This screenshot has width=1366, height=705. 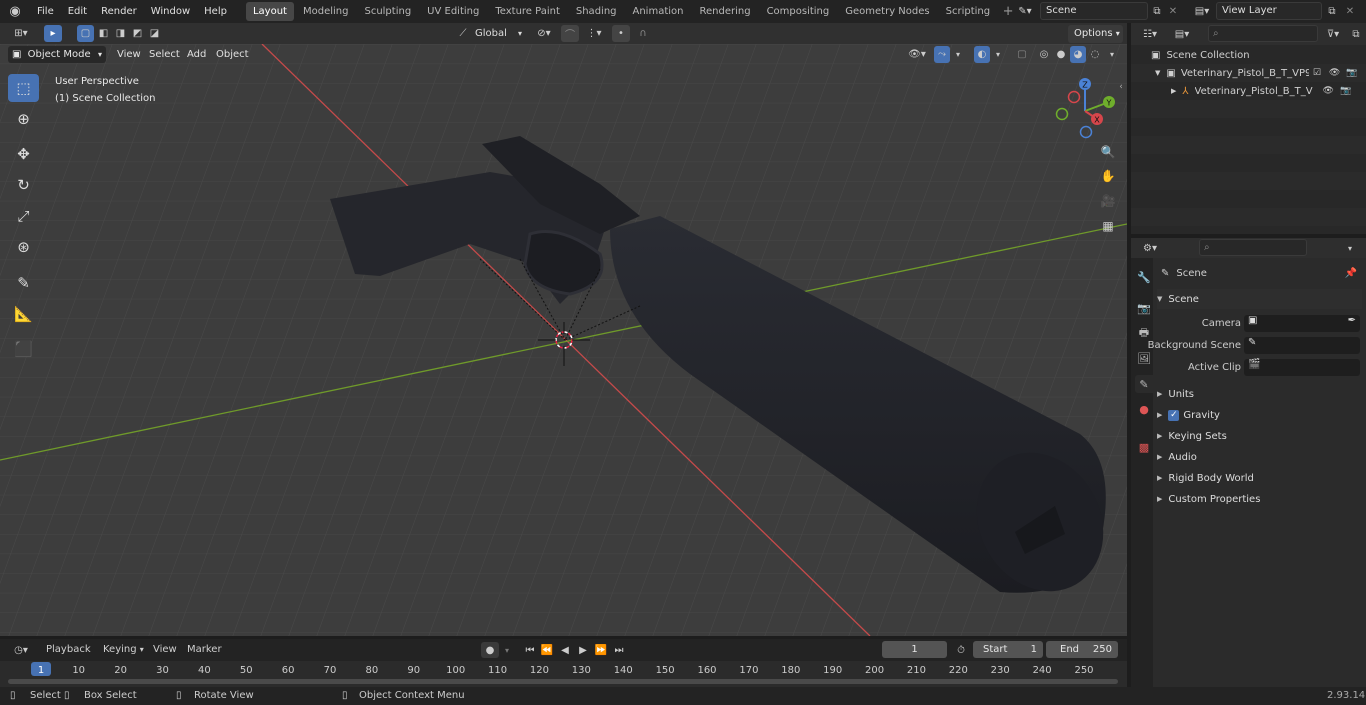 What do you see at coordinates (1302, 345) in the screenshot?
I see `background-scene-field: ✎` at bounding box center [1302, 345].